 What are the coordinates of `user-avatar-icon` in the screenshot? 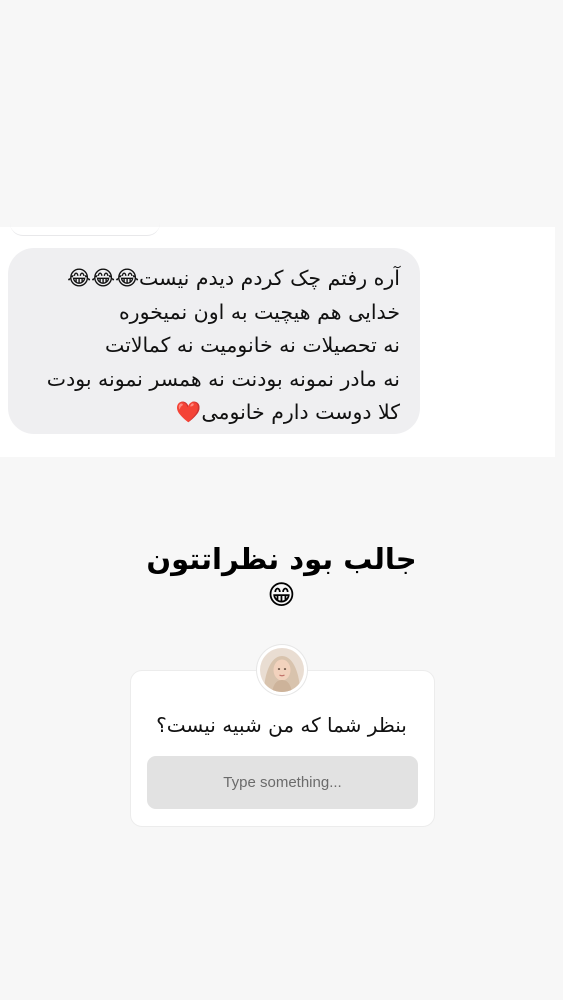 It's located at (282, 670).